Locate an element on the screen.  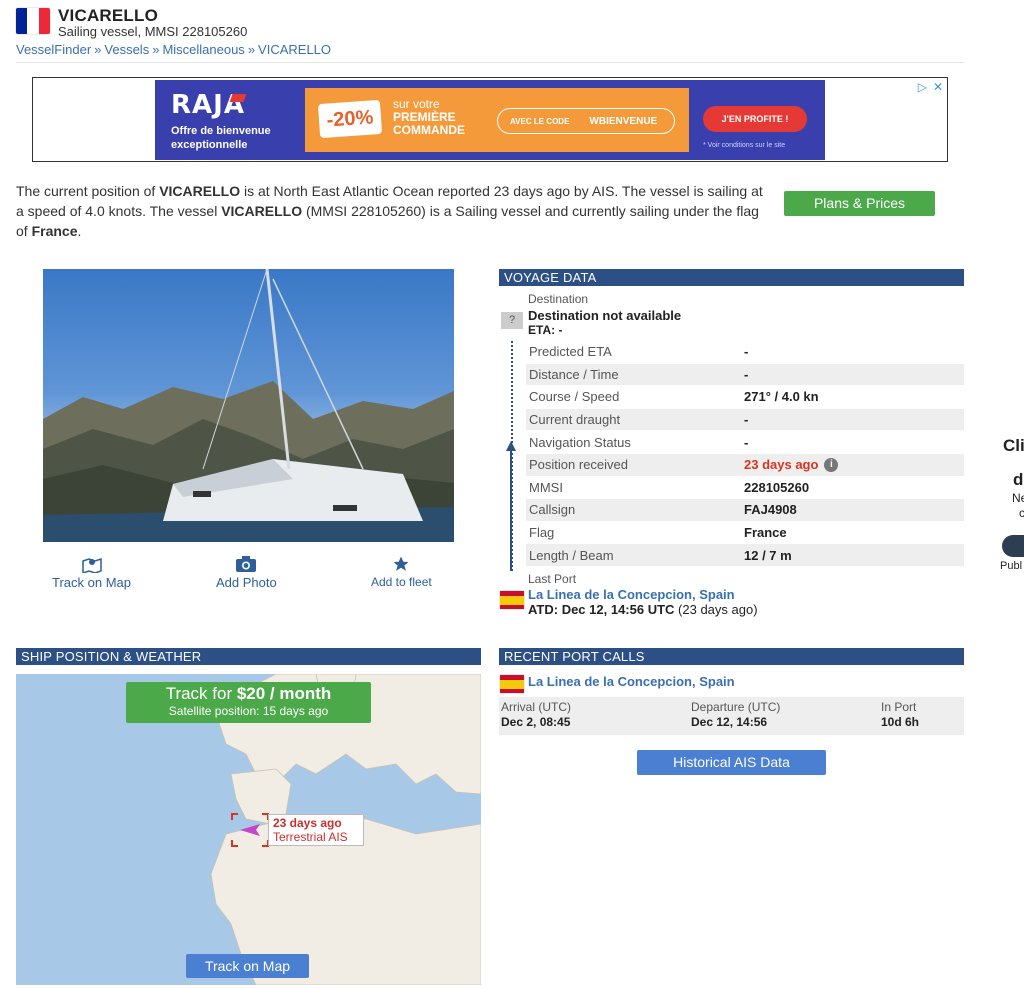
adchoices-icon: ▷ is located at coordinates (922, 87).